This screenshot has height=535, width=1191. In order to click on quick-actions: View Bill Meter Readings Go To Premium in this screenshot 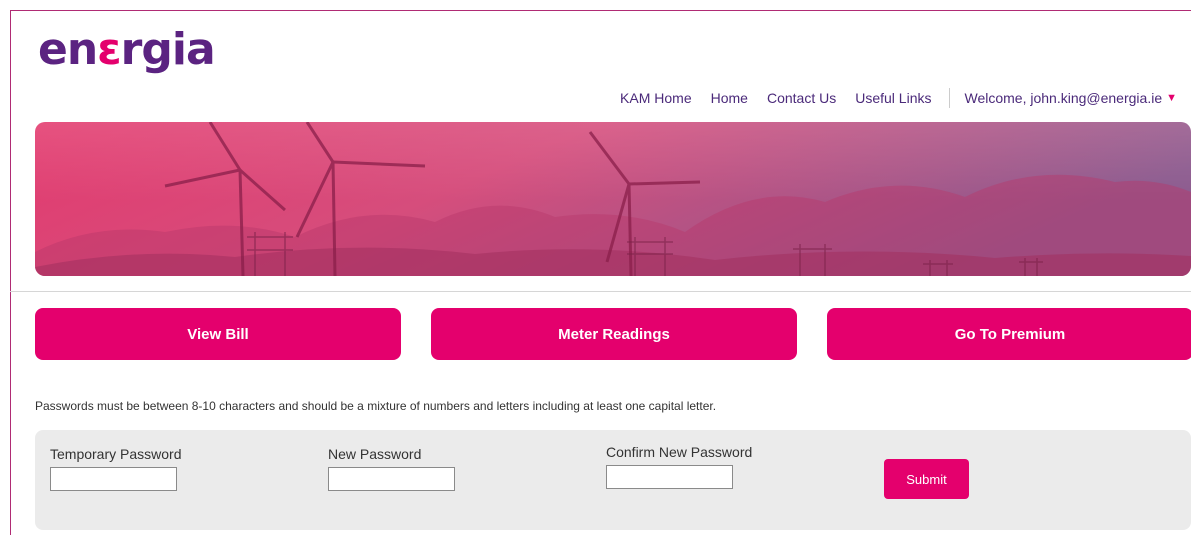, I will do `click(613, 334)`.